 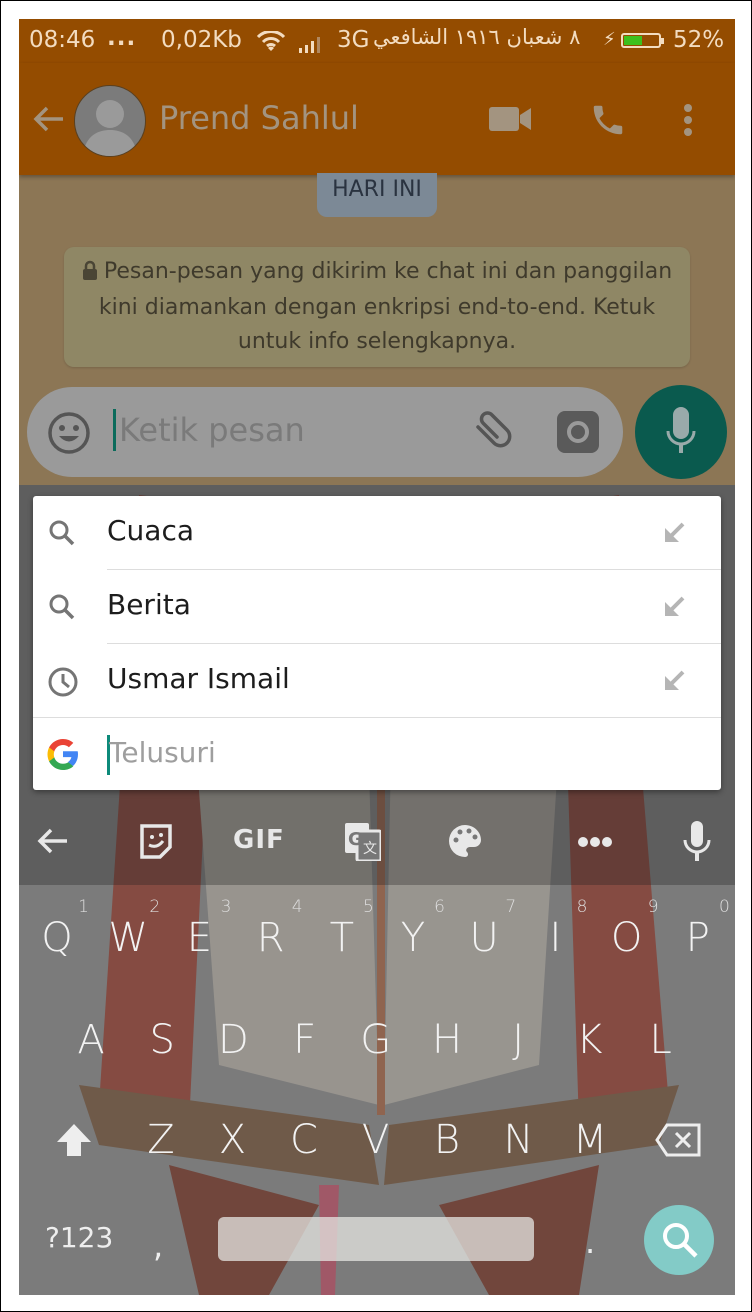 What do you see at coordinates (590, 1242) in the screenshot?
I see `period-key: .` at bounding box center [590, 1242].